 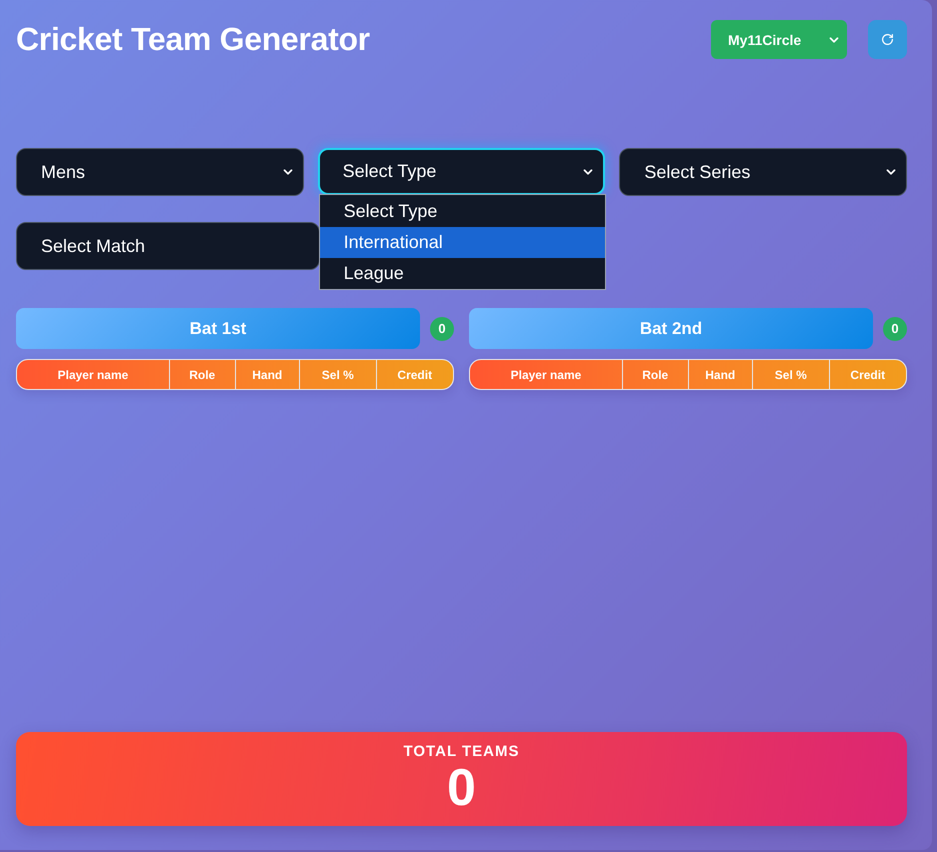 I want to click on refresh-button, so click(x=887, y=39).